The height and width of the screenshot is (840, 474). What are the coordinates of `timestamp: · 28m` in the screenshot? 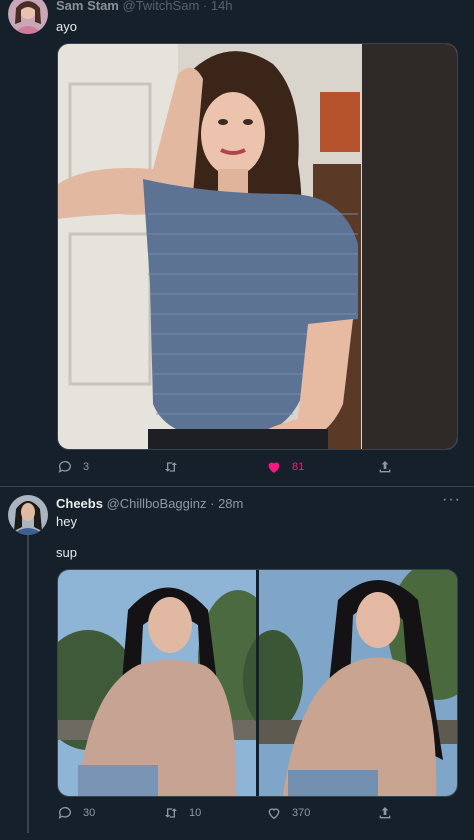 It's located at (226, 503).